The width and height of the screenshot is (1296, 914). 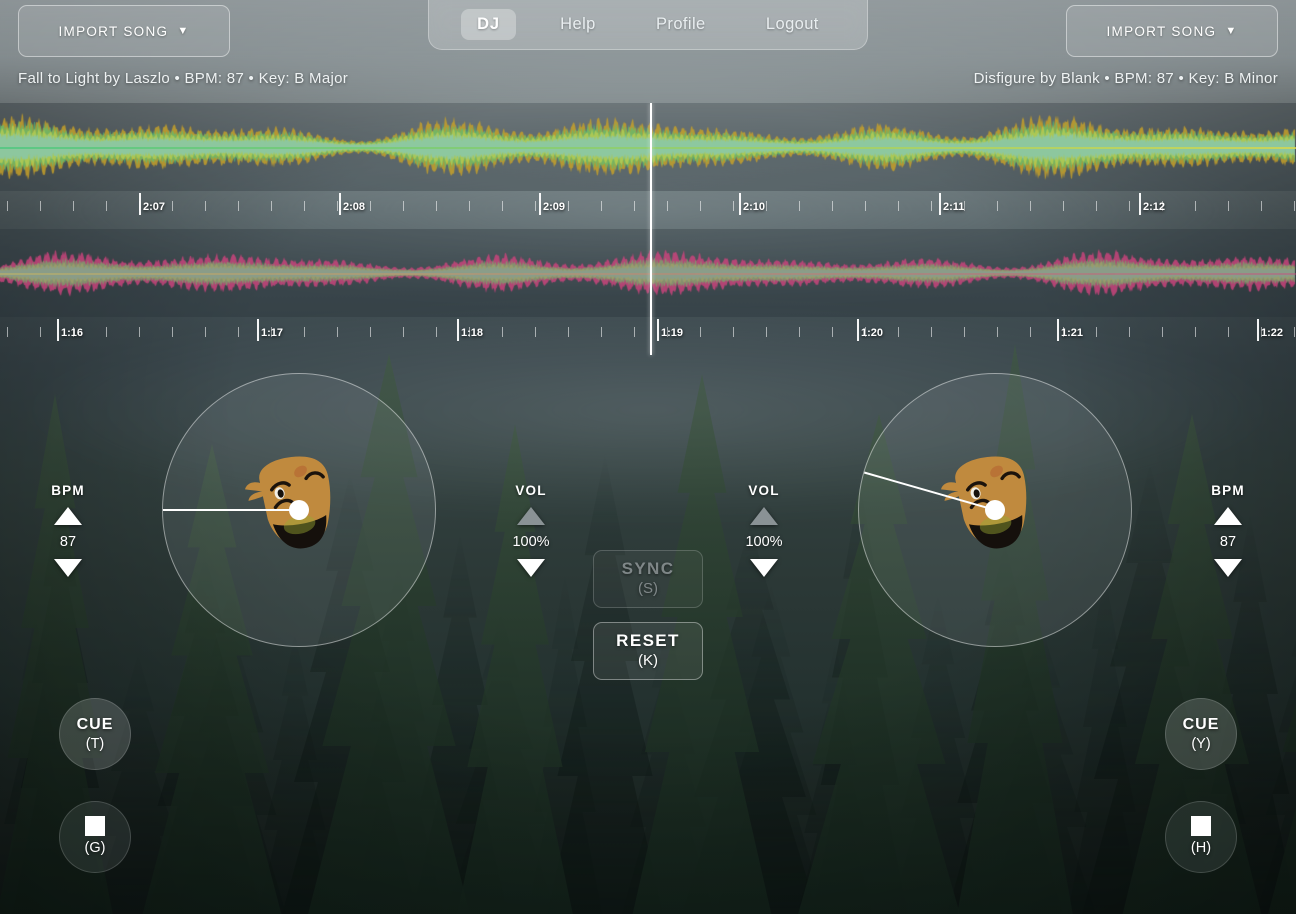 What do you see at coordinates (1228, 490) in the screenshot?
I see `bpm-label-right: BPM` at bounding box center [1228, 490].